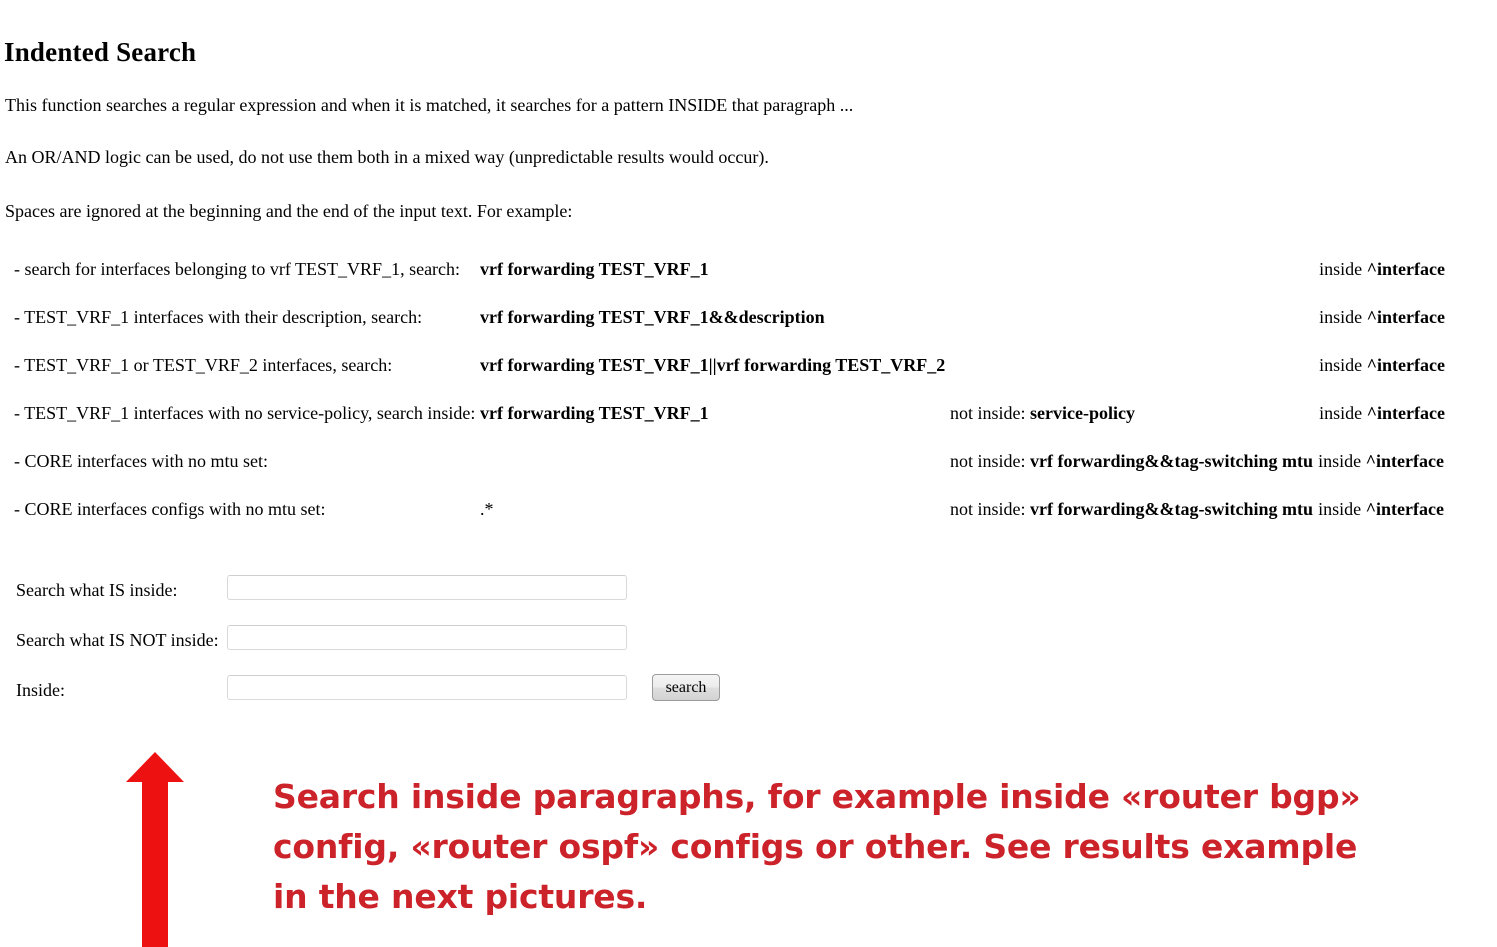 The image size is (1497, 947). I want to click on search-is-not-inside-label: Search what IS NOT inside:, so click(117, 640).